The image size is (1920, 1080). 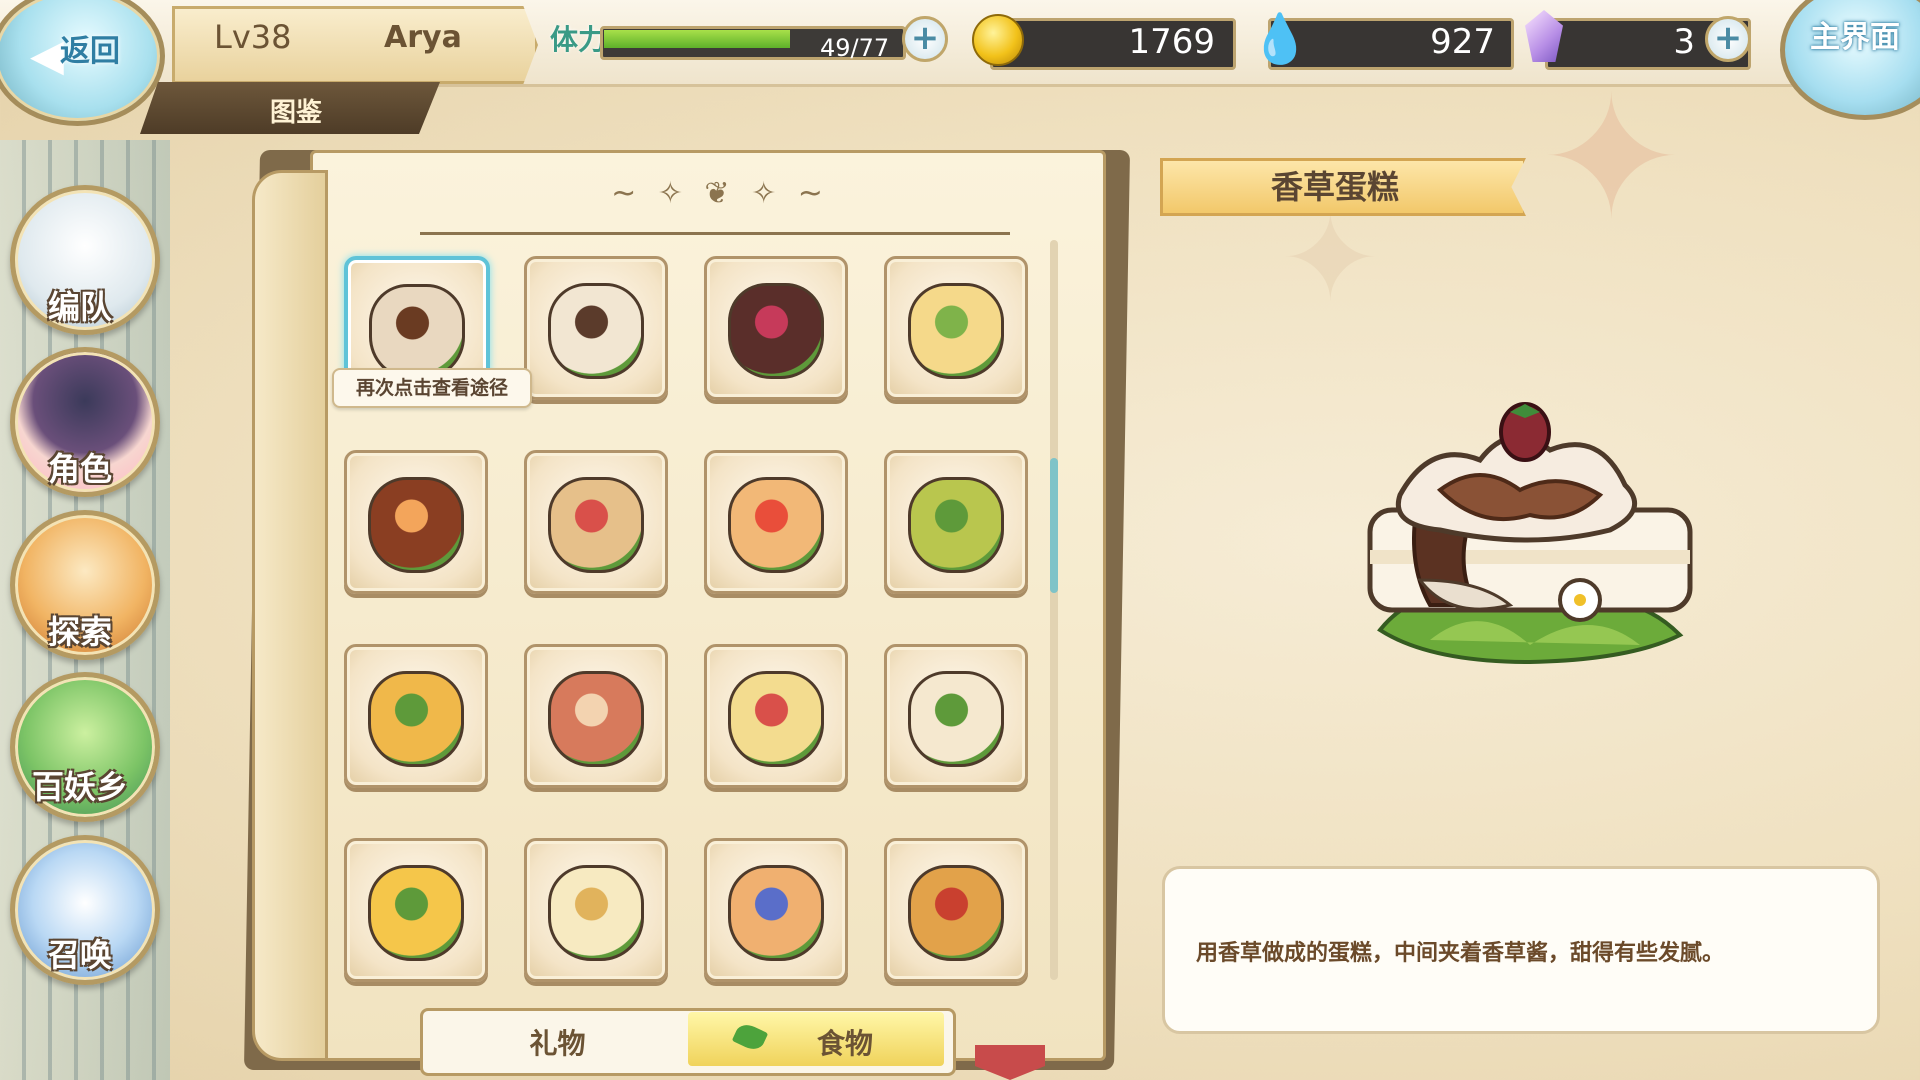 I want to click on back-arrow-icon: ◀, so click(x=47, y=55).